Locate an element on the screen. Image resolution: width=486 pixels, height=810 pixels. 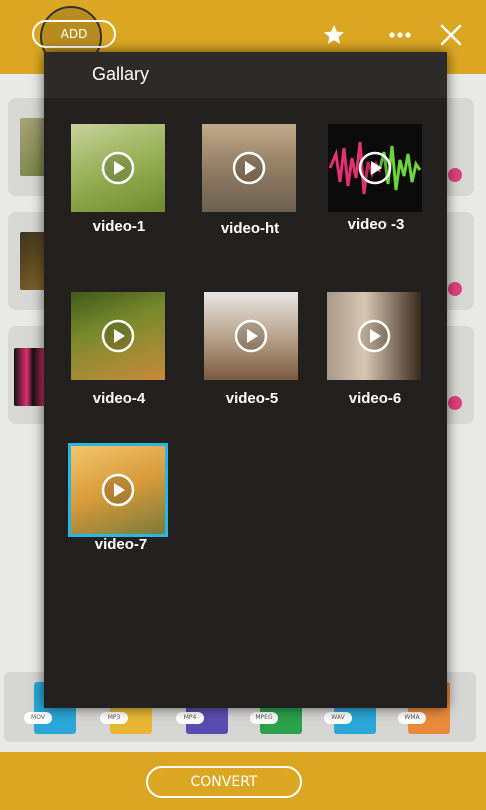
video-label: video -3 is located at coordinates (376, 224).